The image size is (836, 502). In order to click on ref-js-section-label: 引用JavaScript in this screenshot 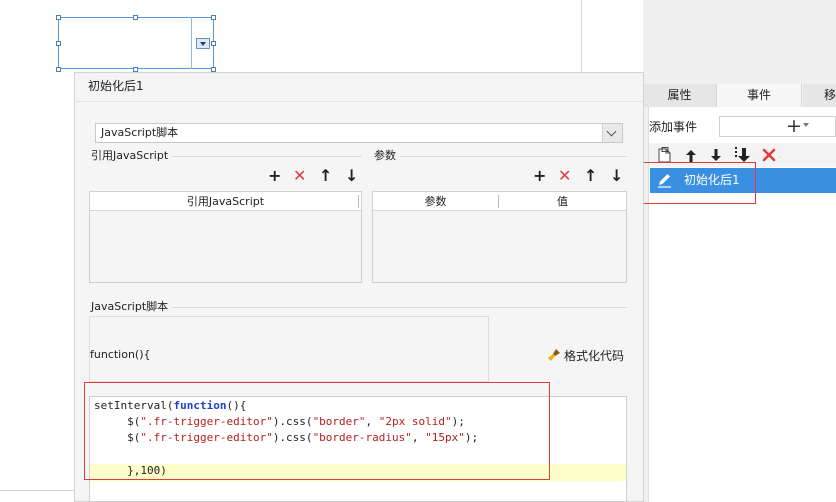, I will do `click(132, 156)`.